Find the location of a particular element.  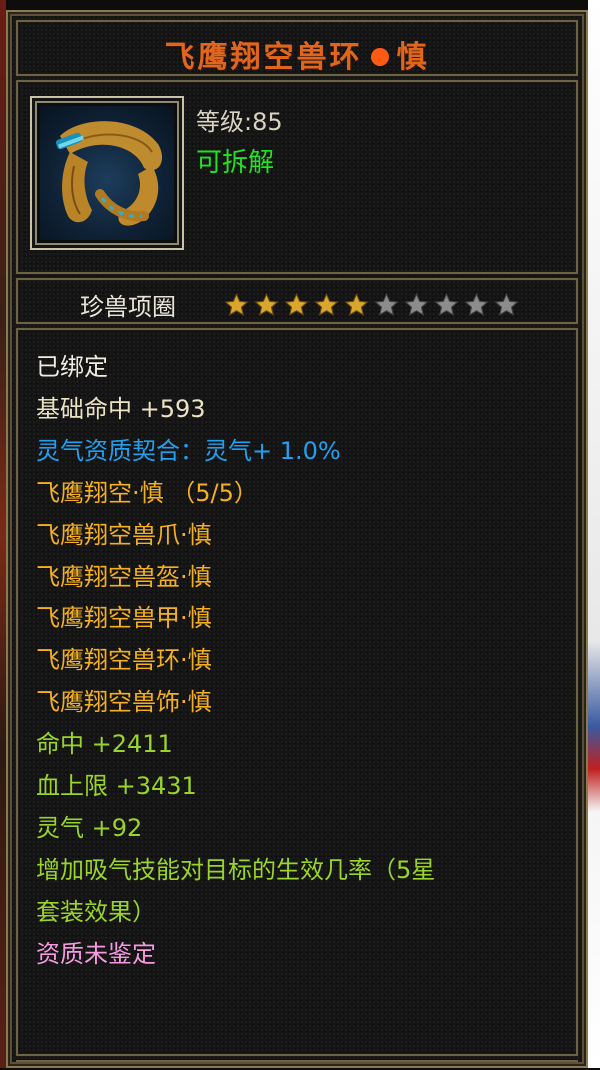

attribute-line: 增加吸气技能对目标的生效几率（5星 is located at coordinates (236, 869).